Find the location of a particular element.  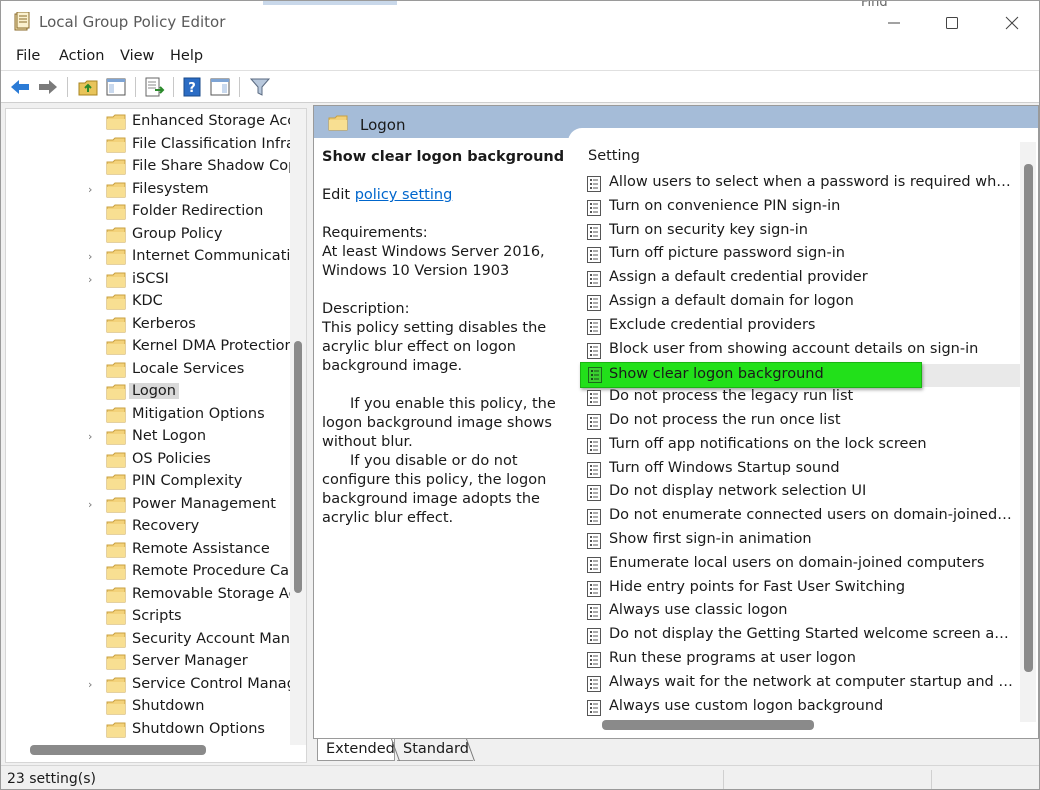

close-button is located at coordinates (1012, 23).